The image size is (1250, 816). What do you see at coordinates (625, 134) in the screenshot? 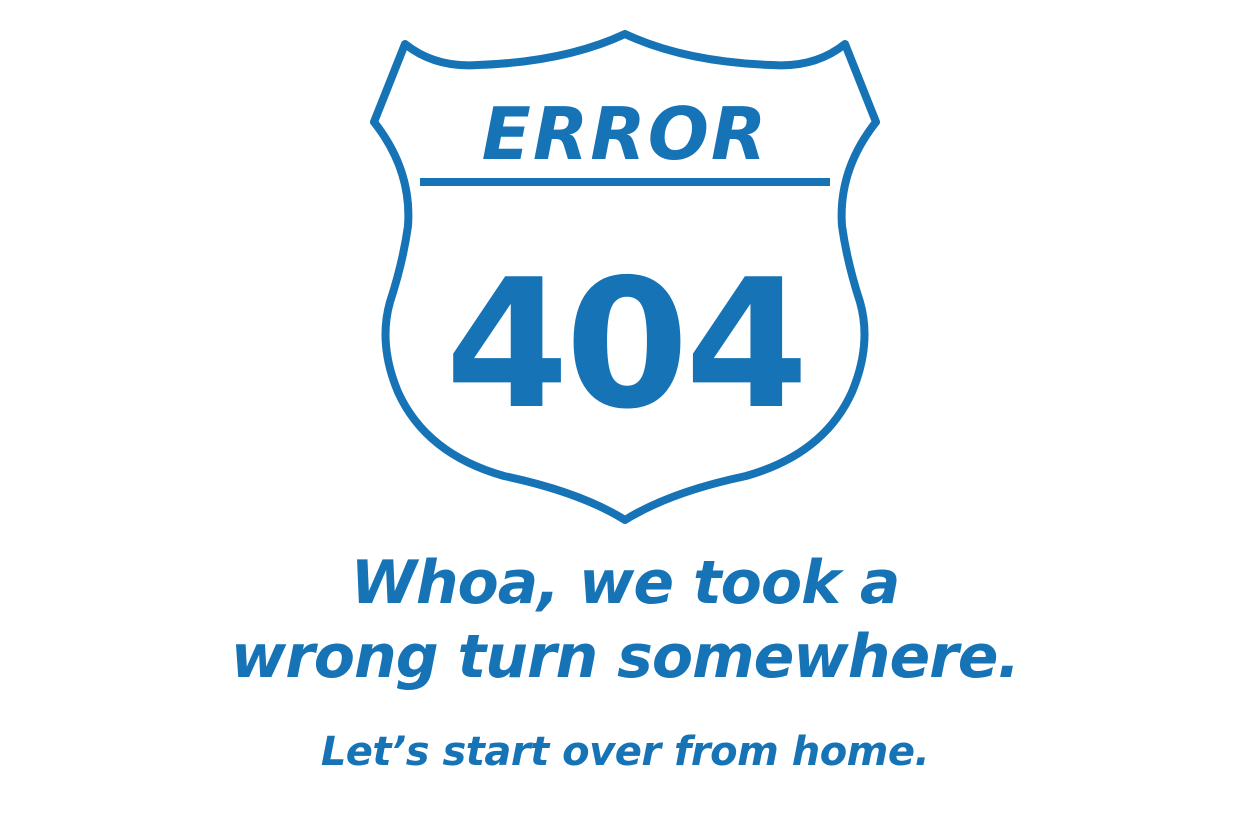
I see `shield-error-label: ERROR` at bounding box center [625, 134].